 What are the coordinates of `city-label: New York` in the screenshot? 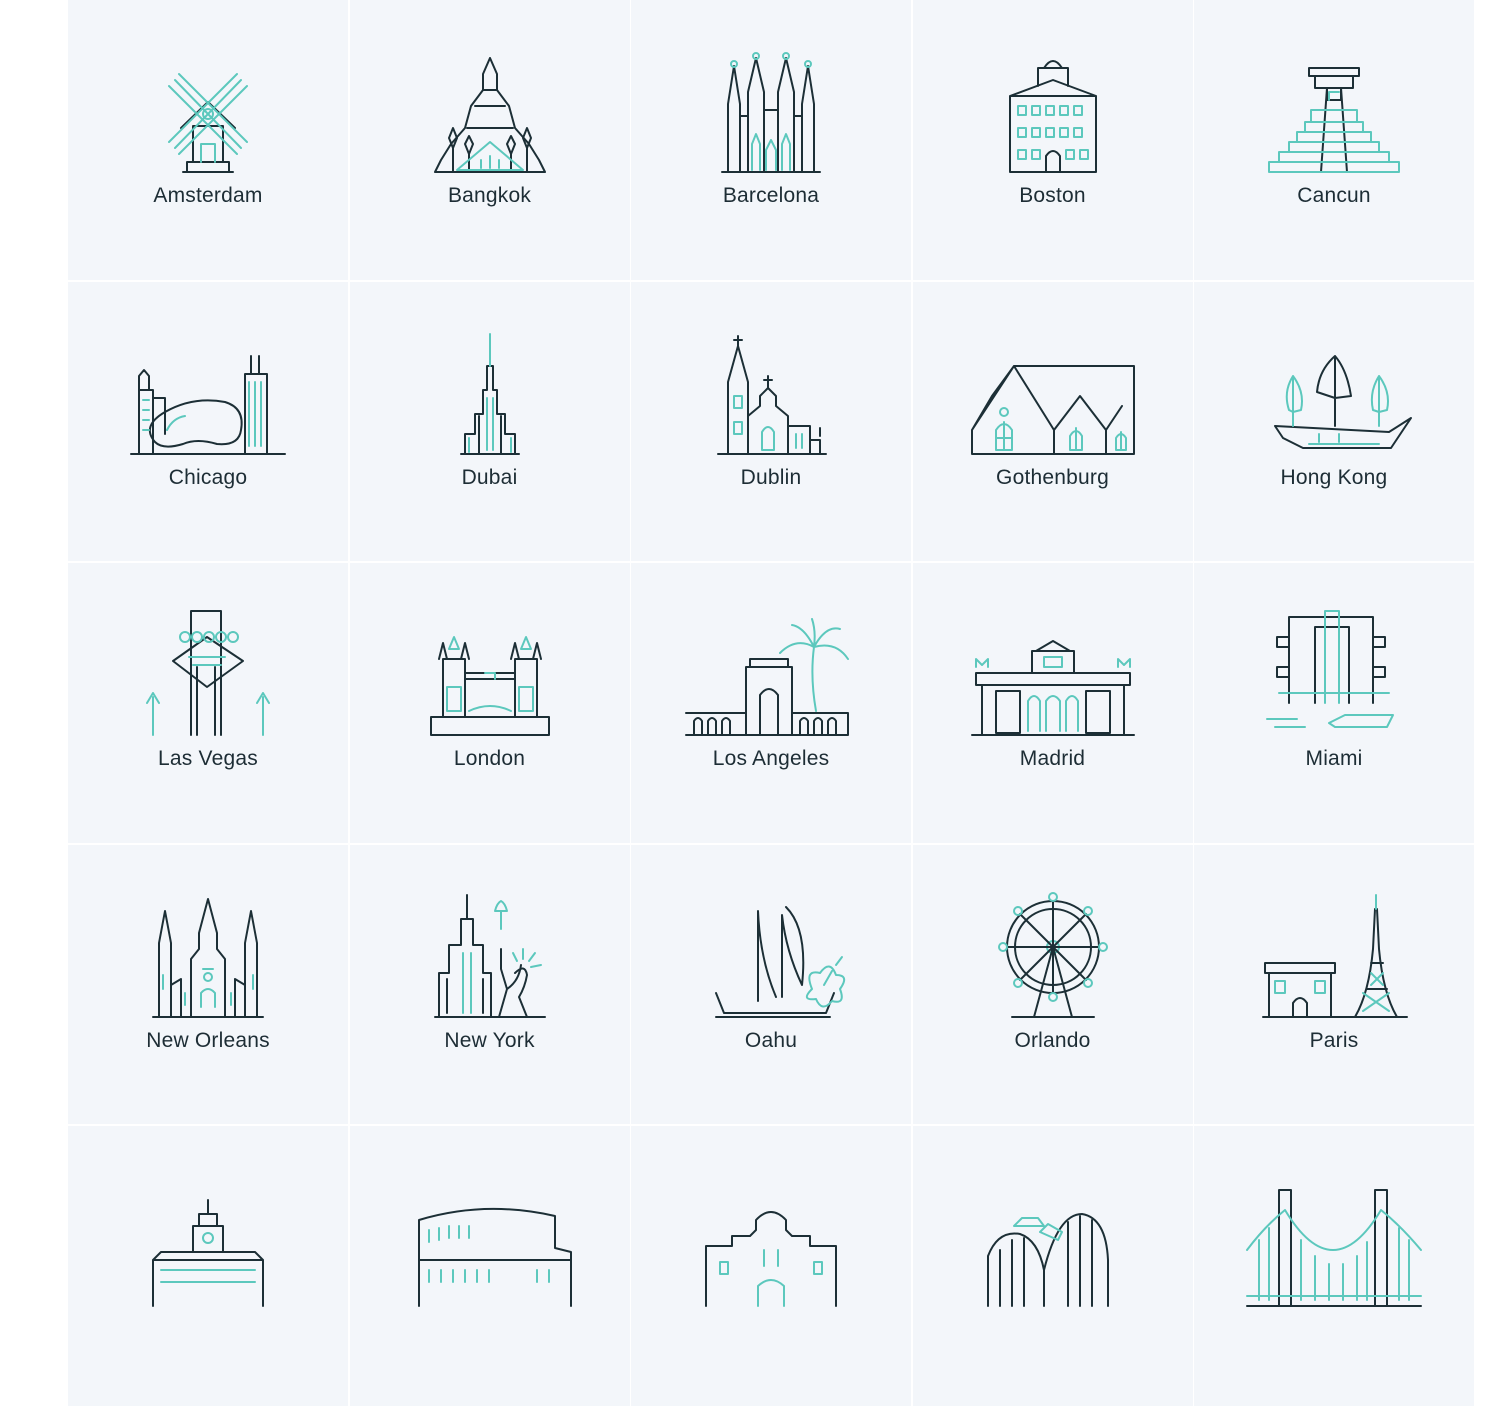 It's located at (489, 1040).